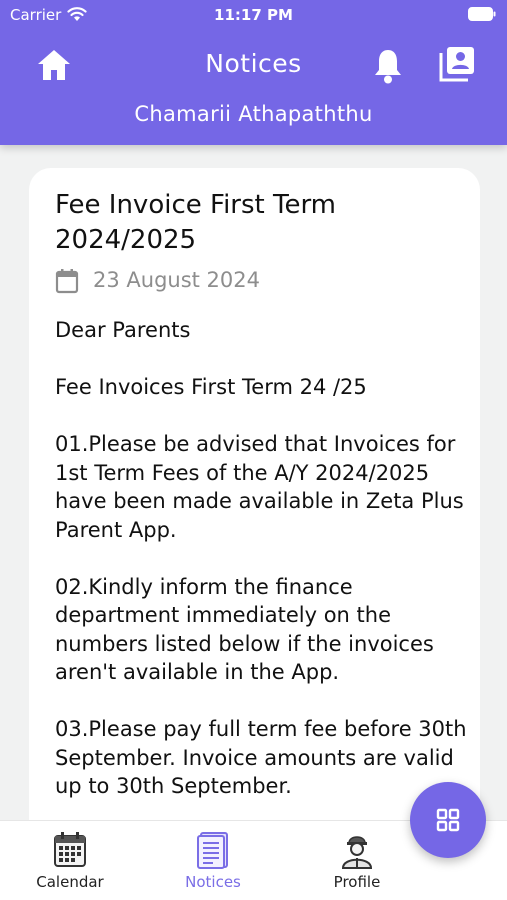  I want to click on tab-profile: Profile, so click(357, 860).